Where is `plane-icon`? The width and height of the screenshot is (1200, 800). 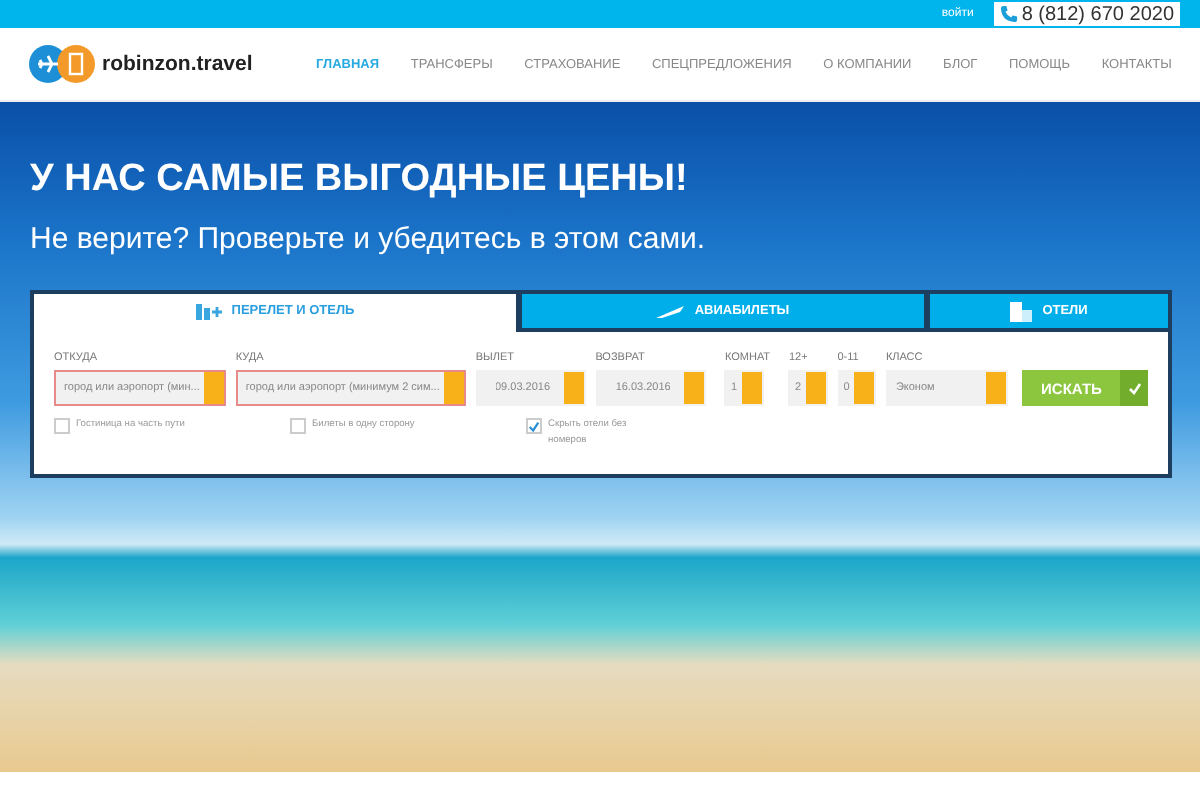 plane-icon is located at coordinates (670, 311).